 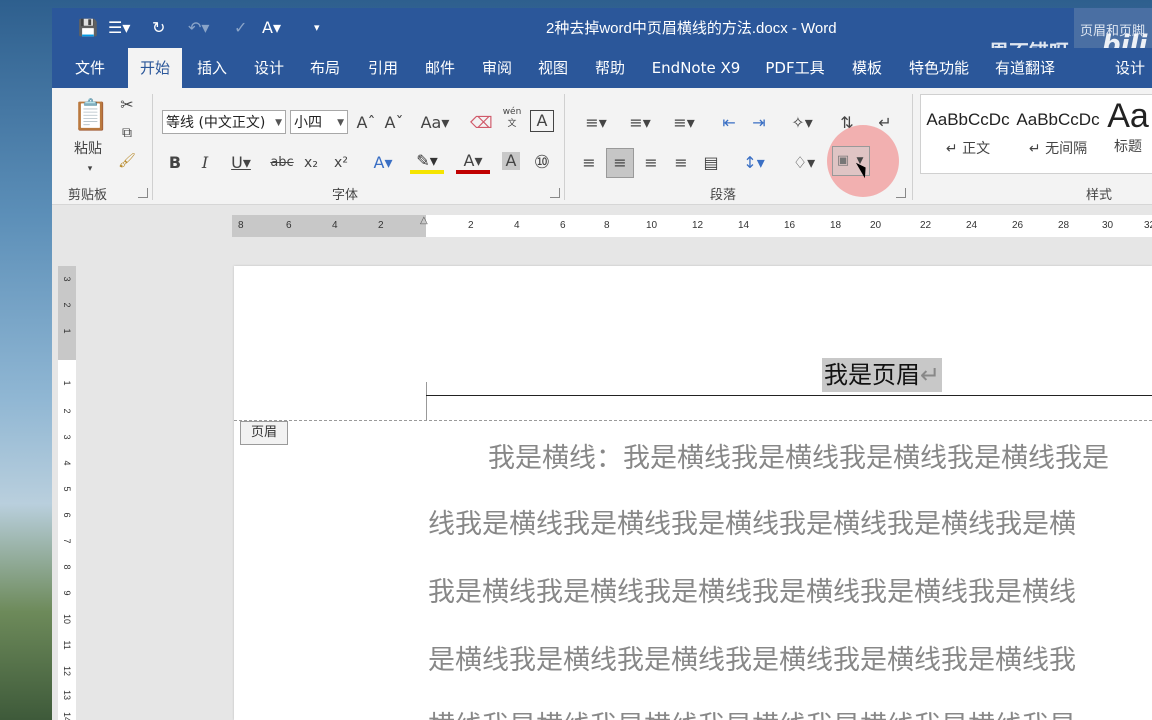 What do you see at coordinates (596, 123) in the screenshot?
I see `bullets-icon: ≡▾` at bounding box center [596, 123].